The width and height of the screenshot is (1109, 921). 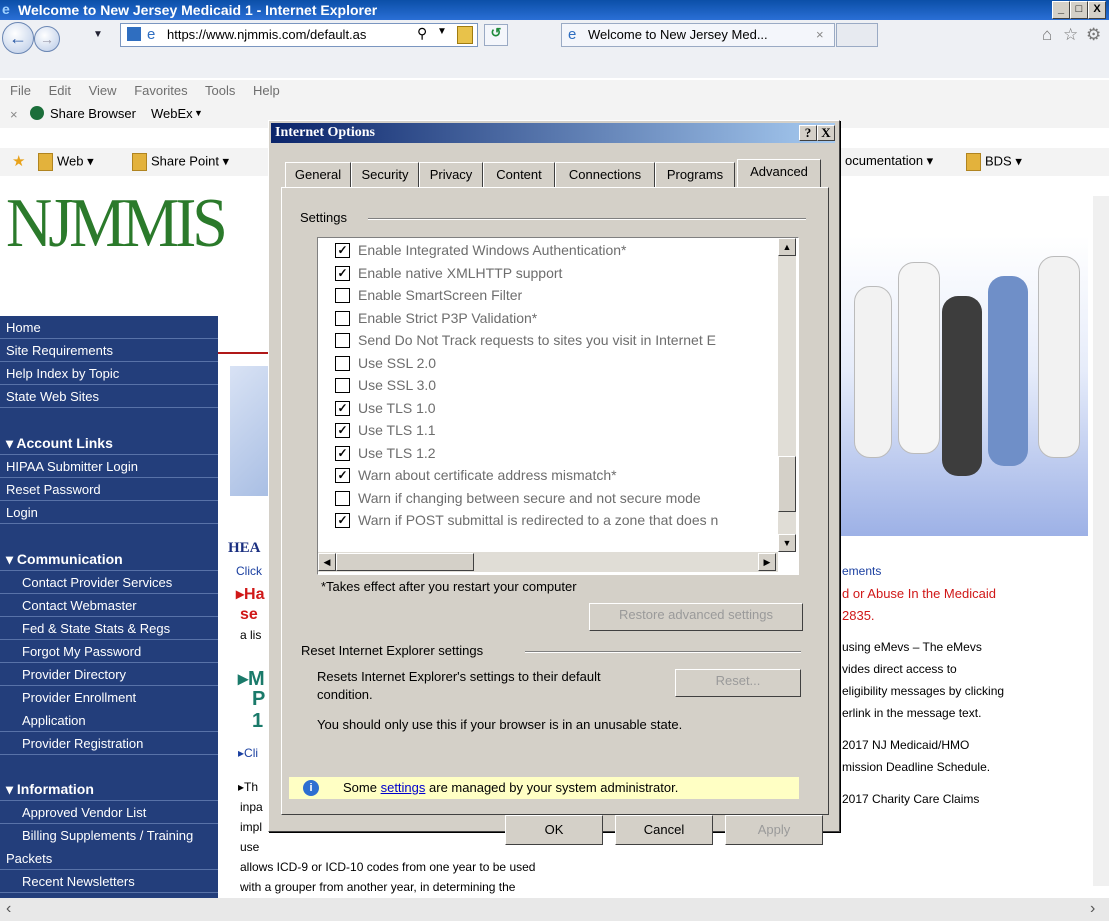 I want to click on setting-item: Use SSL 2.0, so click(x=385, y=363).